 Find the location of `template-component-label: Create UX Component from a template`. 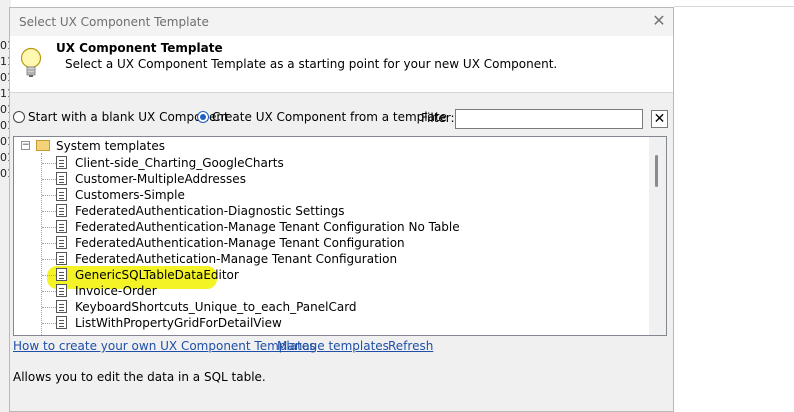

template-component-label: Create UX Component from a template is located at coordinates (330, 117).